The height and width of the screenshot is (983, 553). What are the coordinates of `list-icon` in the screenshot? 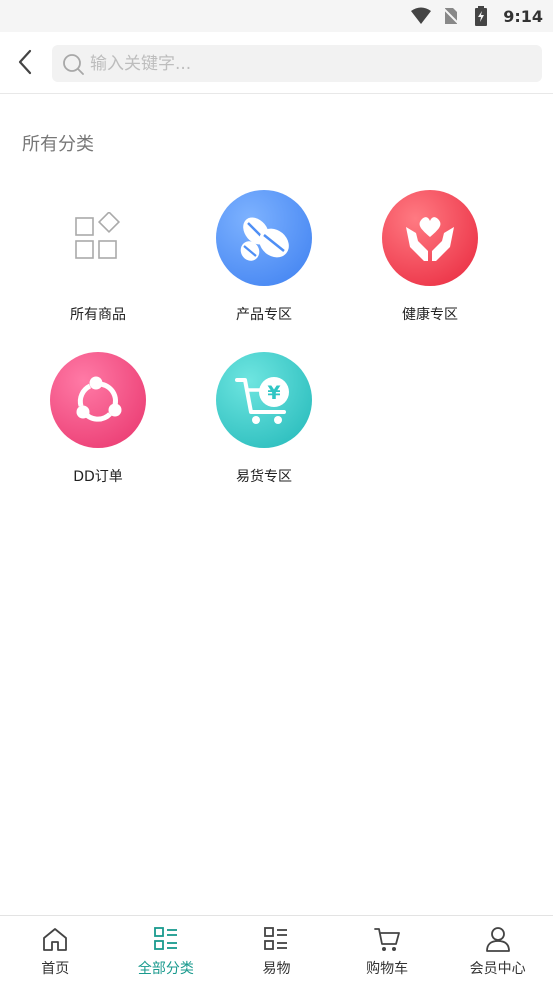 It's located at (276, 939).